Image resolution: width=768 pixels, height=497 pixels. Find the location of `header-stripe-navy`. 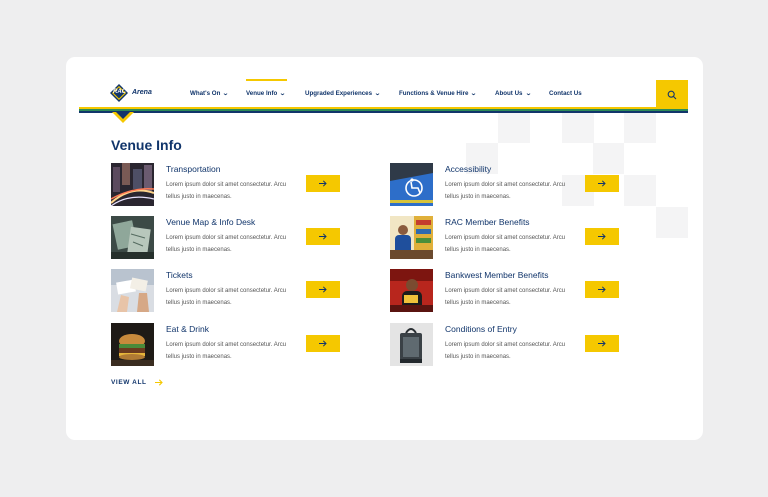

header-stripe-navy is located at coordinates (383, 111).